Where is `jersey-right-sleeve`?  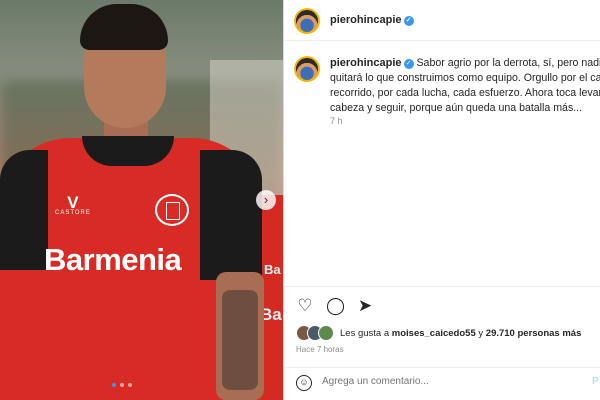
jersey-right-sleeve is located at coordinates (231, 215).